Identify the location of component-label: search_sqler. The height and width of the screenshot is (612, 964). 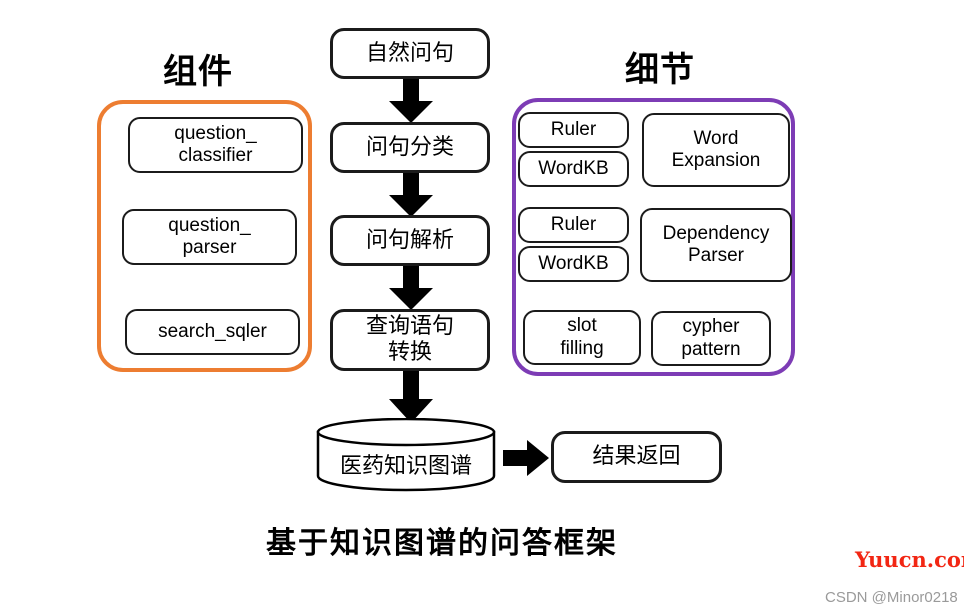
(212, 331).